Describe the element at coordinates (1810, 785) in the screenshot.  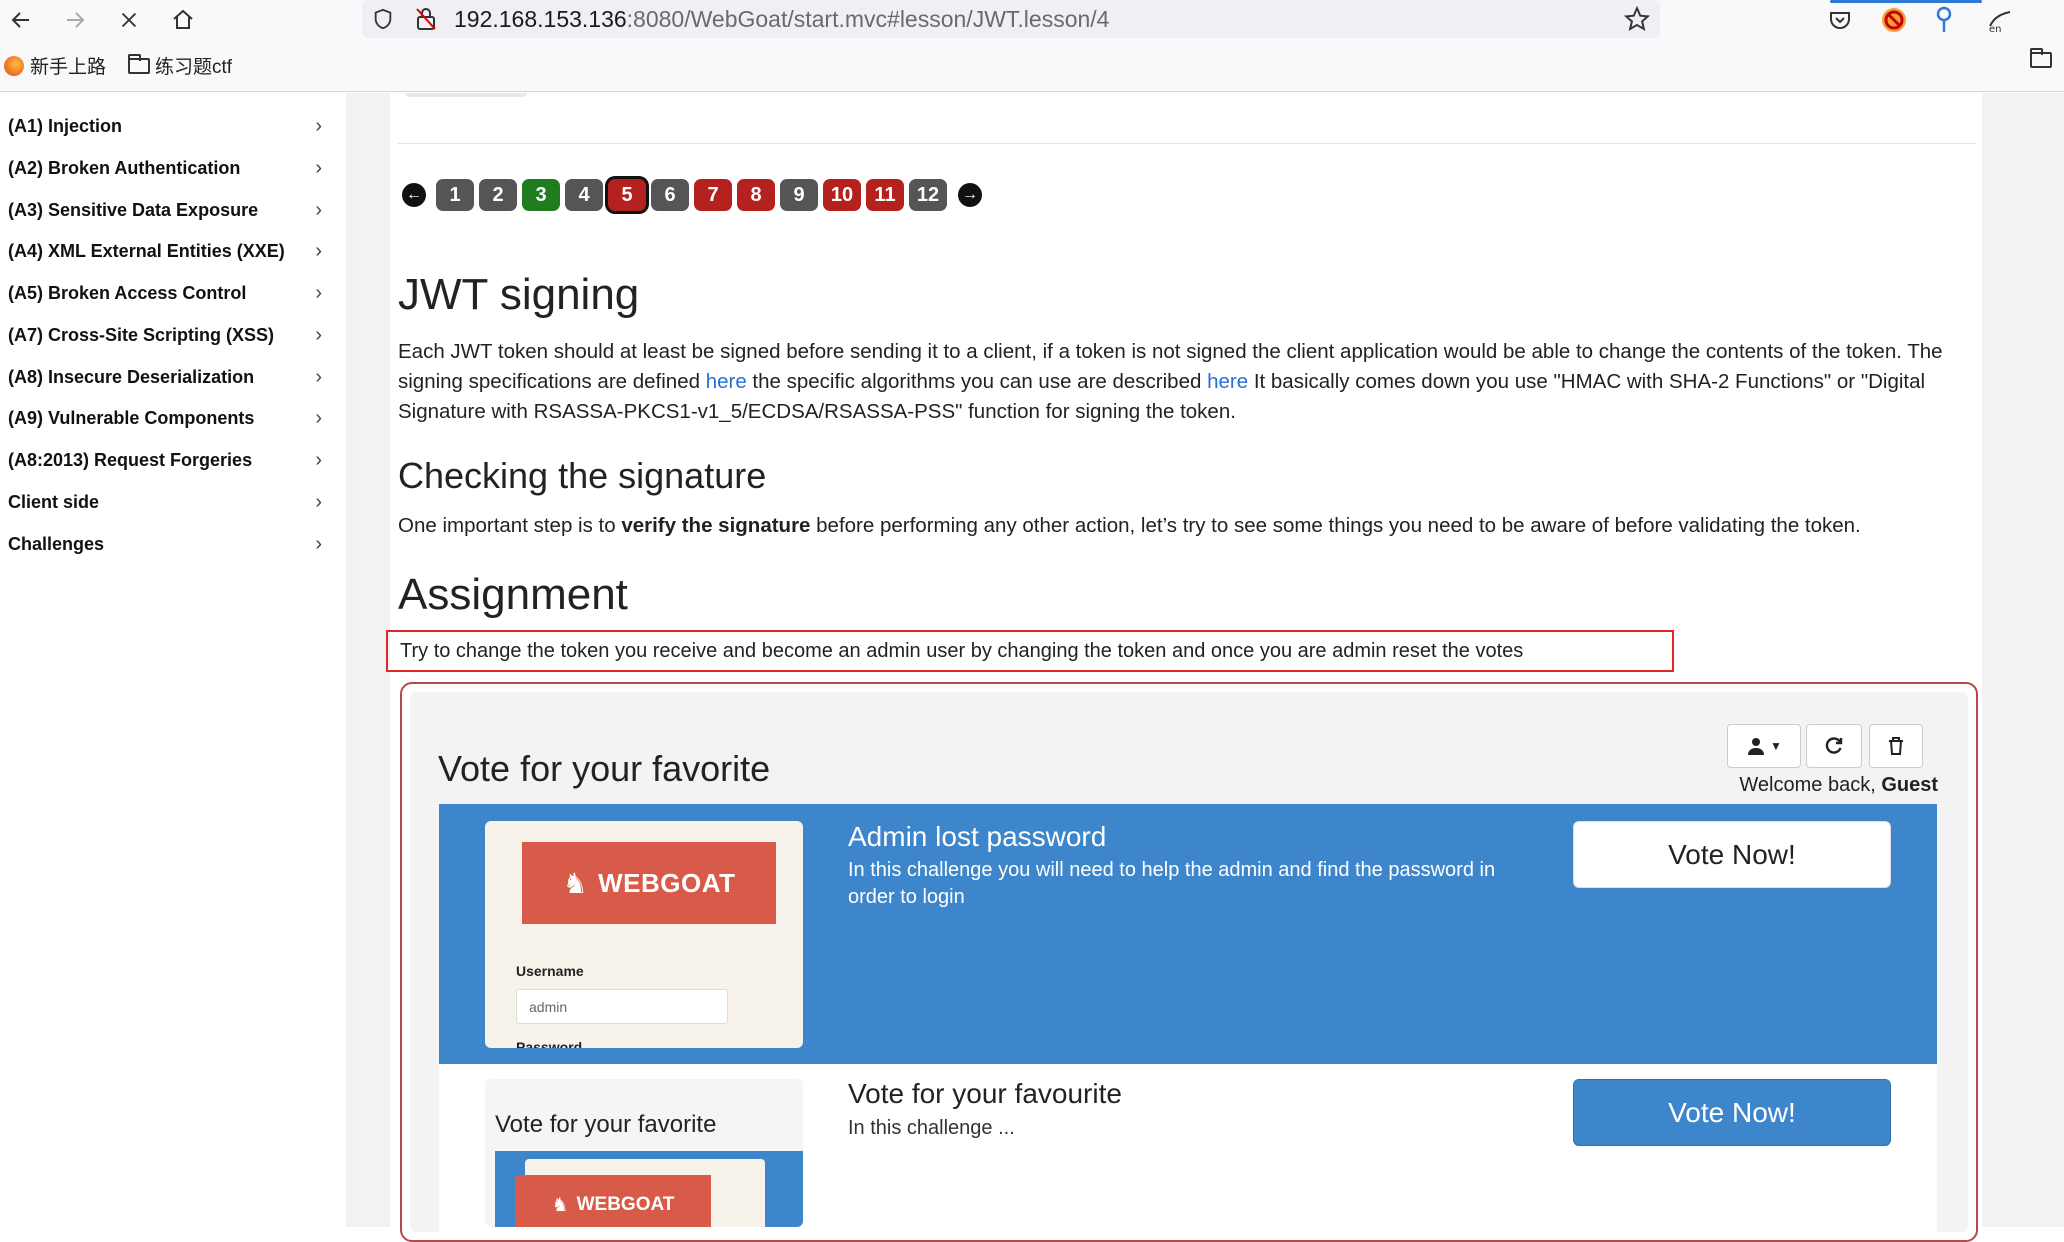
I see `welcome-prefix: Welcome back,` at that location.